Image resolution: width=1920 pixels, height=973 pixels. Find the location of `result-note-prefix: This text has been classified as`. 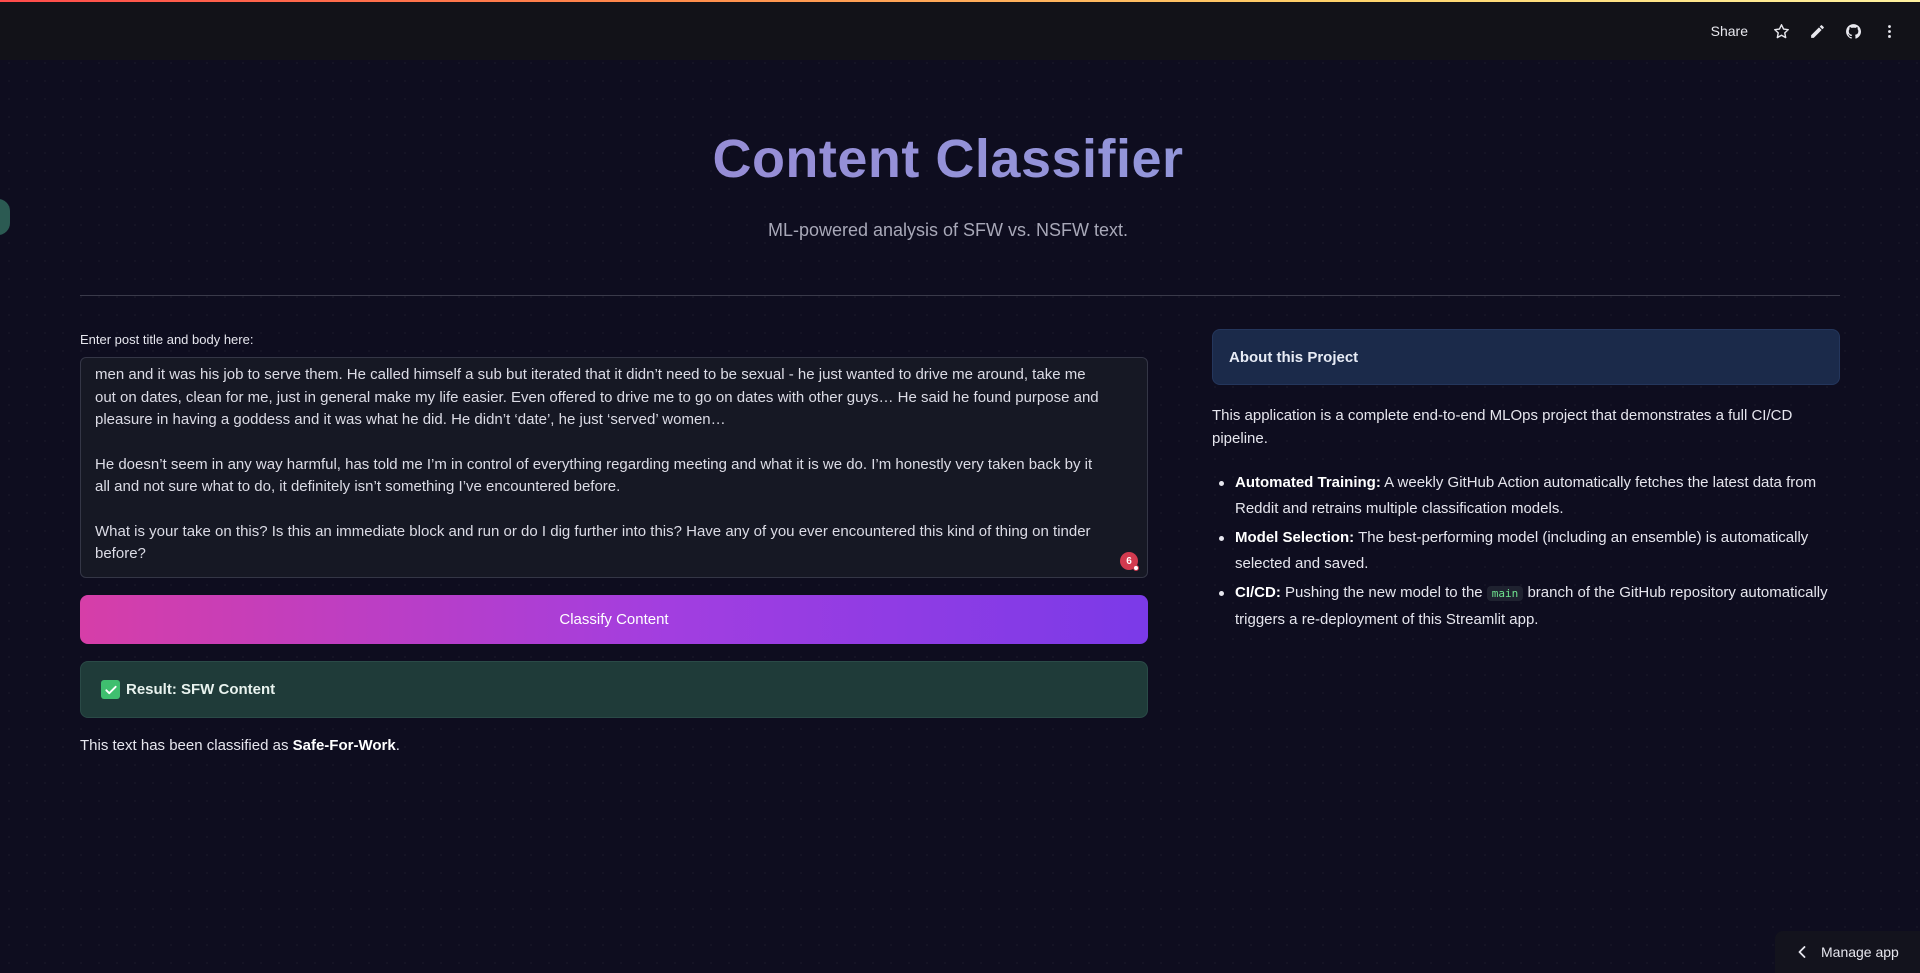

result-note-prefix: This text has been classified as is located at coordinates (186, 745).